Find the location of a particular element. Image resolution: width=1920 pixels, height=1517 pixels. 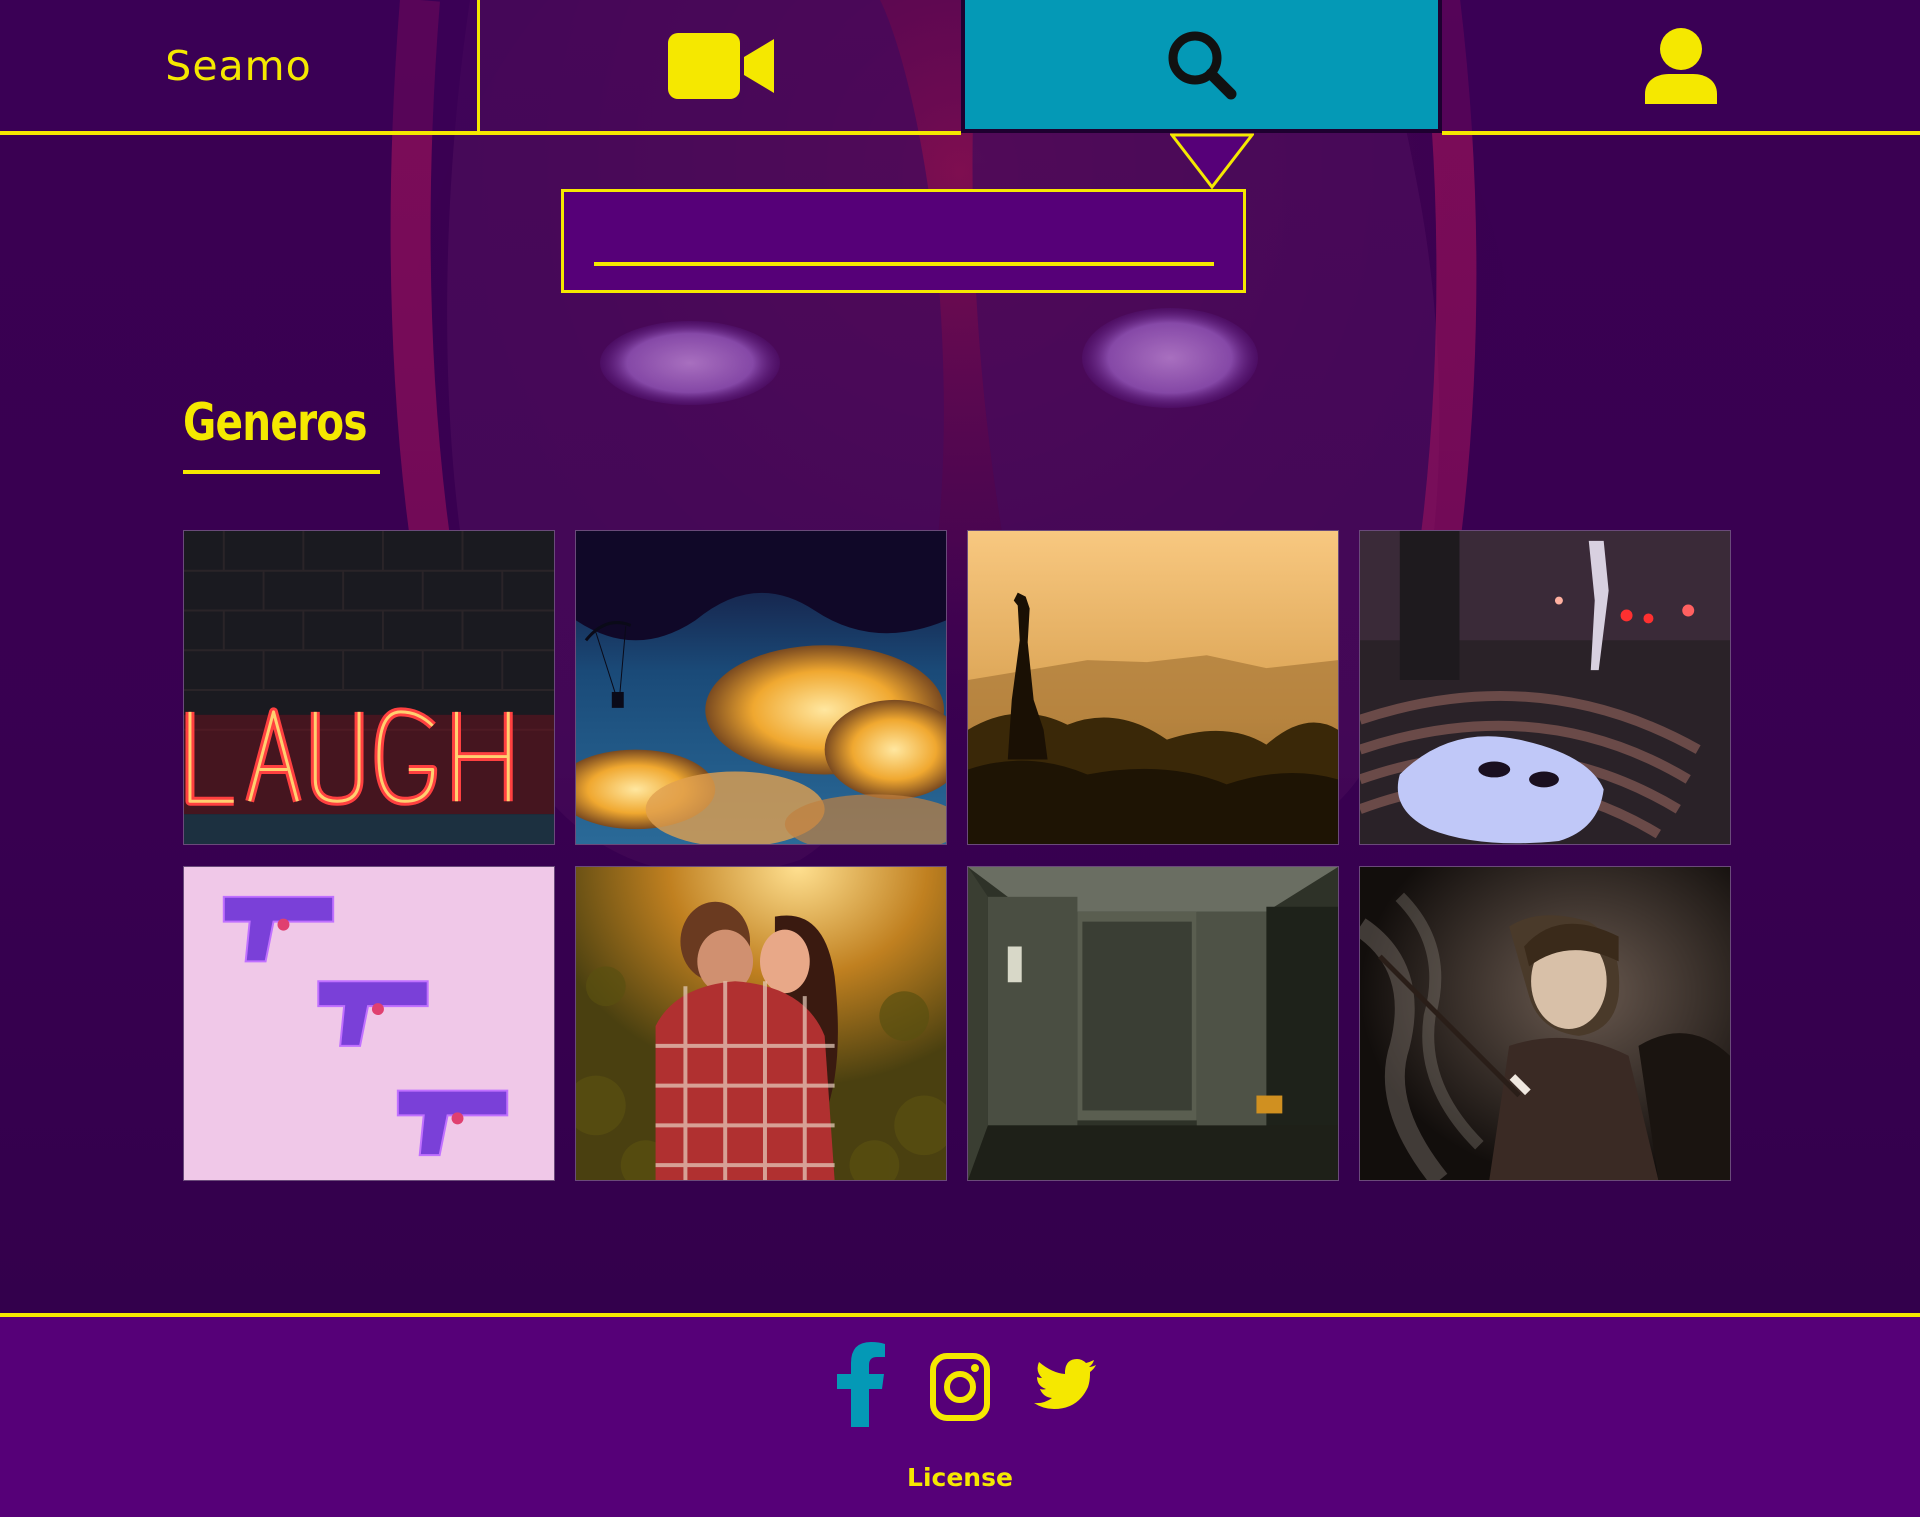

genre-tile-adventure is located at coordinates (761, 687).